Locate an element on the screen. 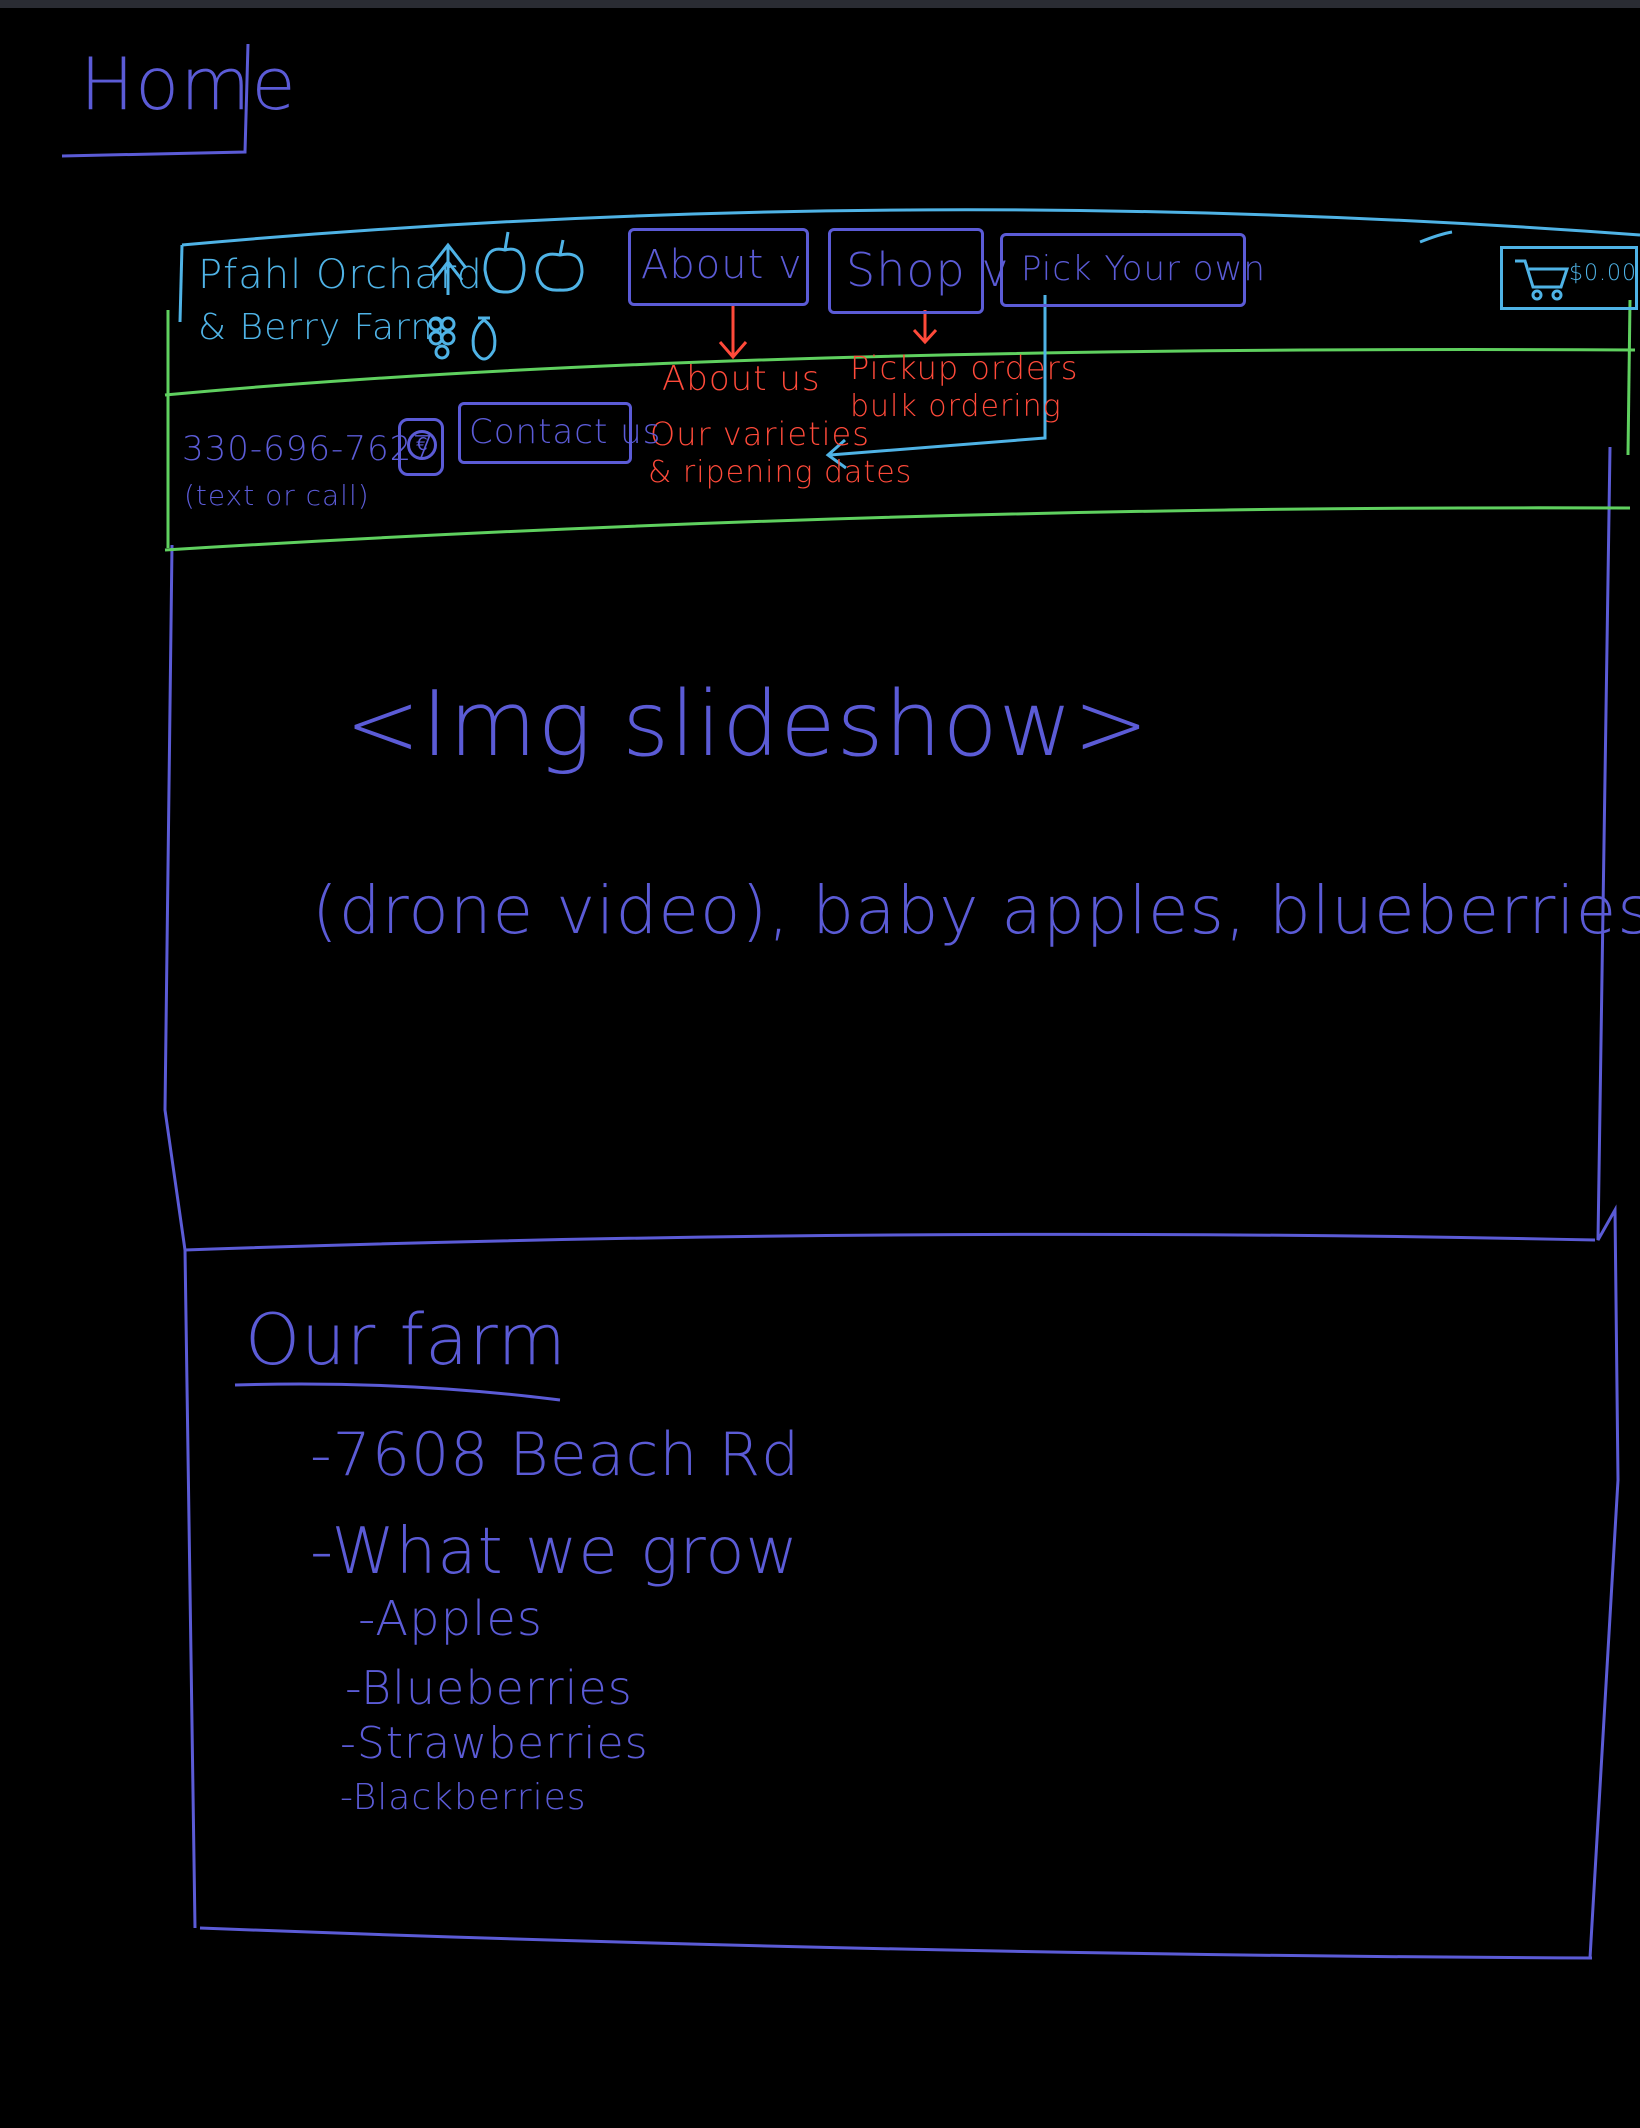  crop-item-strawberries: -Strawberries is located at coordinates (494, 1743).